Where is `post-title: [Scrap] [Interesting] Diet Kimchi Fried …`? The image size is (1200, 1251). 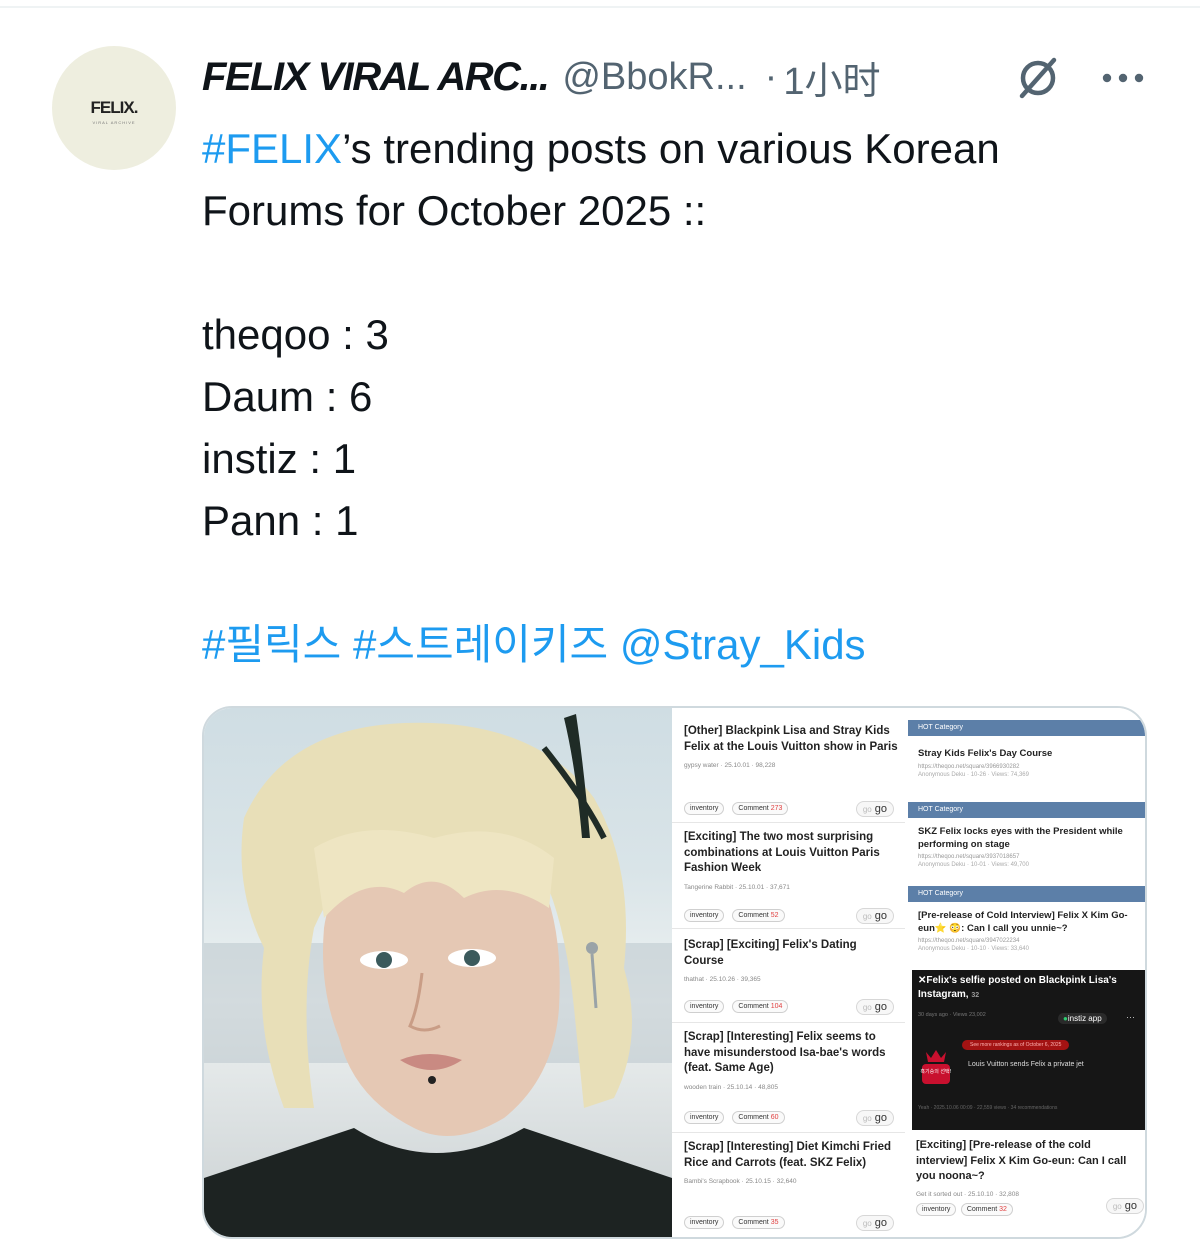
post-title: [Scrap] [Interesting] Diet Kimchi Fried … is located at coordinates (788, 1155).